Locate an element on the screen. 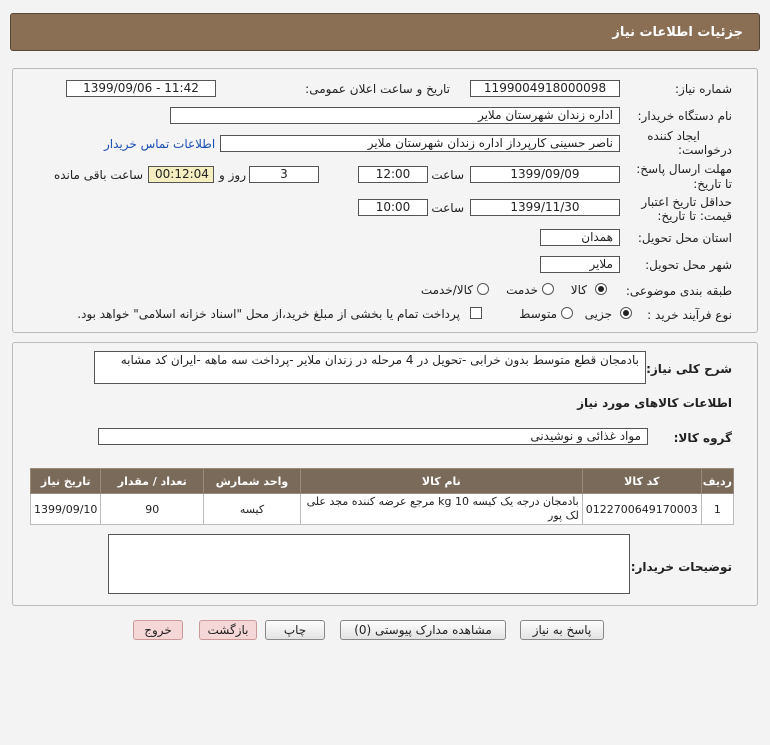 This screenshot has width=770, height=745. exit-button: خروج is located at coordinates (158, 630).